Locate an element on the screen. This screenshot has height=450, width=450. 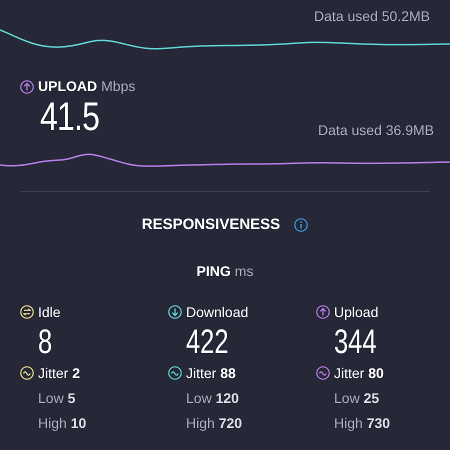
unit-label: ms is located at coordinates (244, 271).